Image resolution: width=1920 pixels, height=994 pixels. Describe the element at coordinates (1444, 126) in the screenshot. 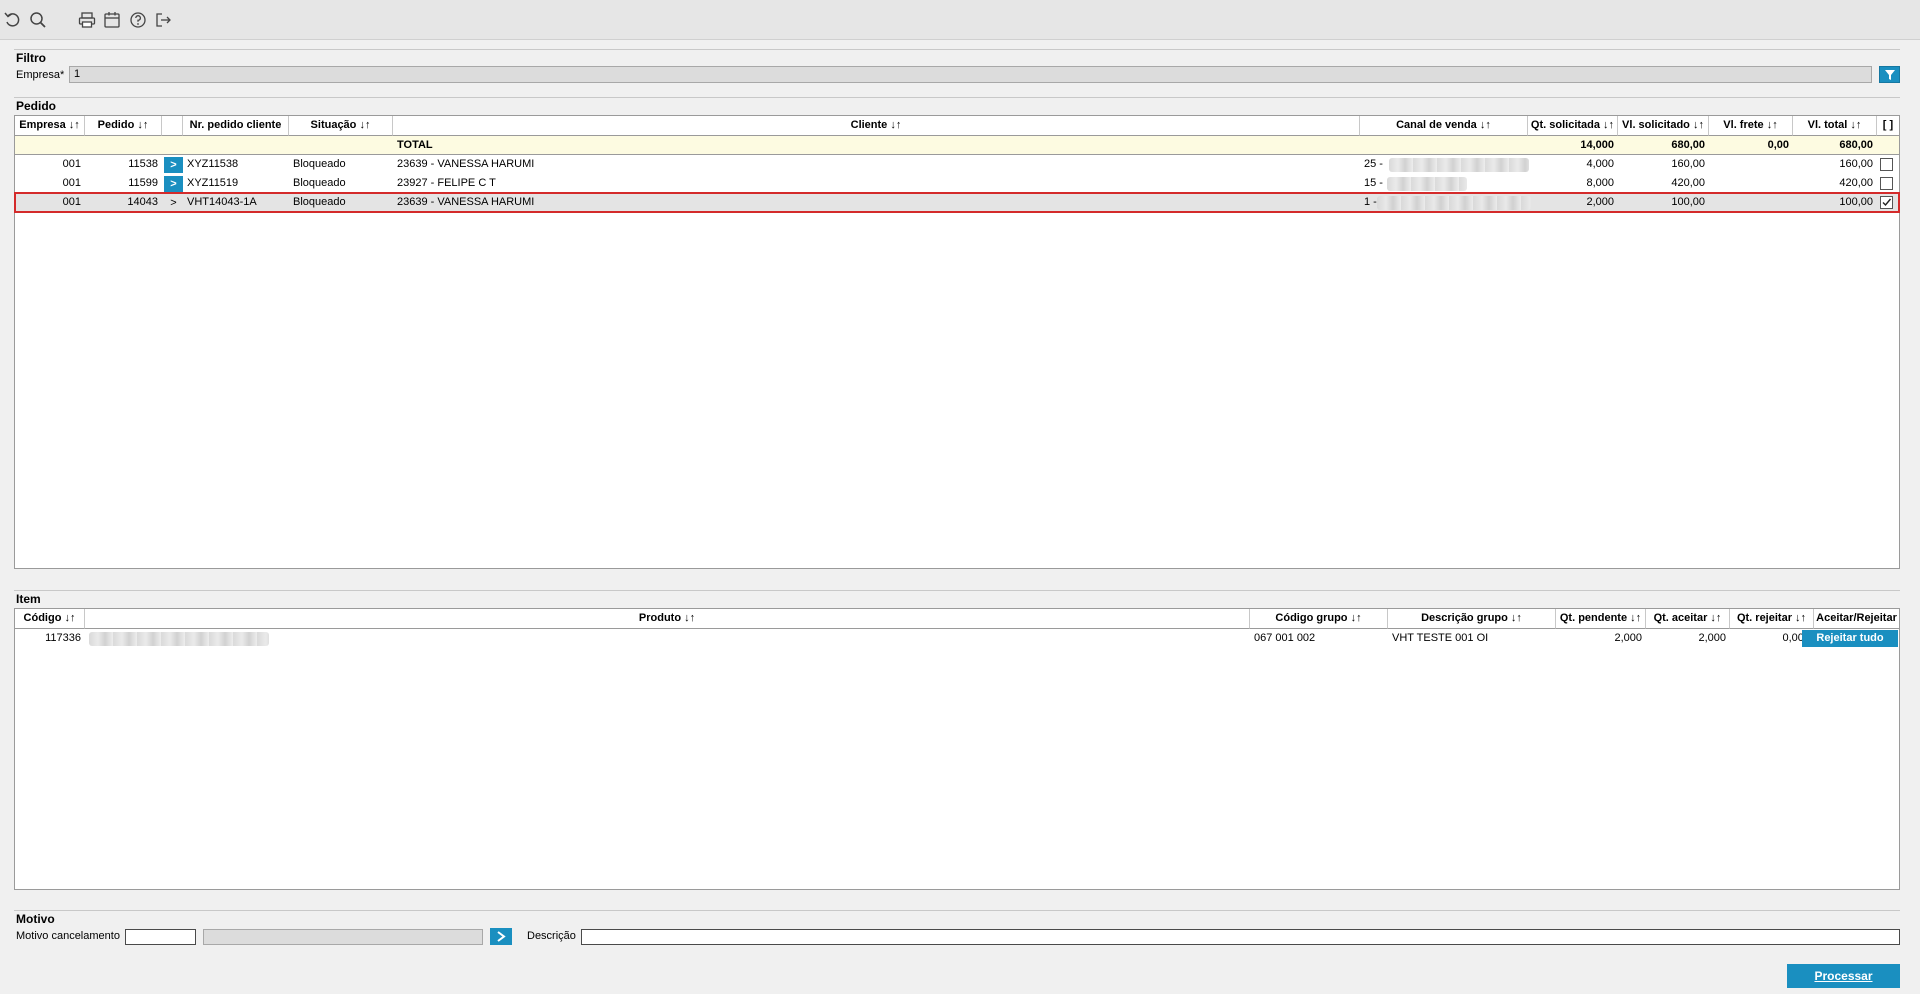

I see `col-header-canal-venda: Canal de venda ↓↑` at that location.